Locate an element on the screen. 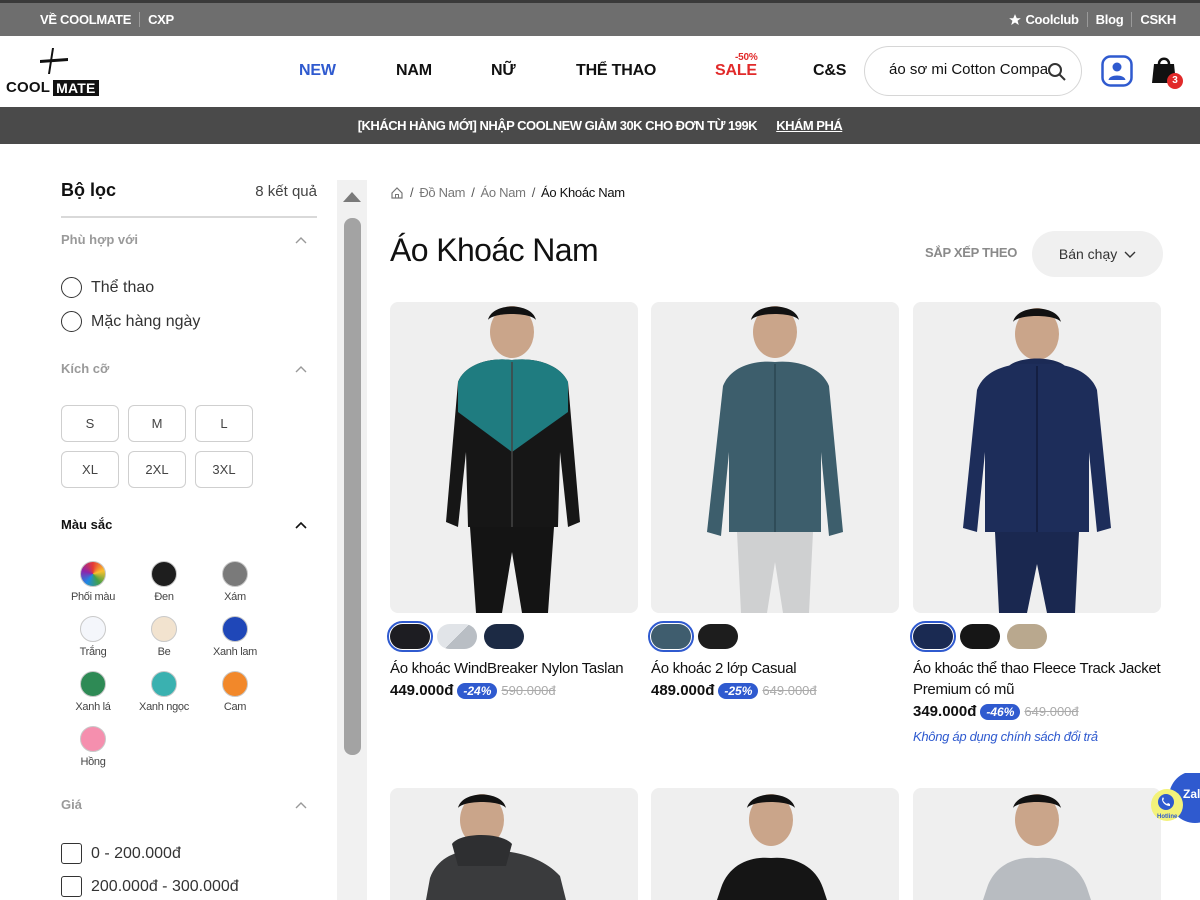 The width and height of the screenshot is (1200, 900). breadcrumb-item-do-nam: Đồ Nam is located at coordinates (442, 192).